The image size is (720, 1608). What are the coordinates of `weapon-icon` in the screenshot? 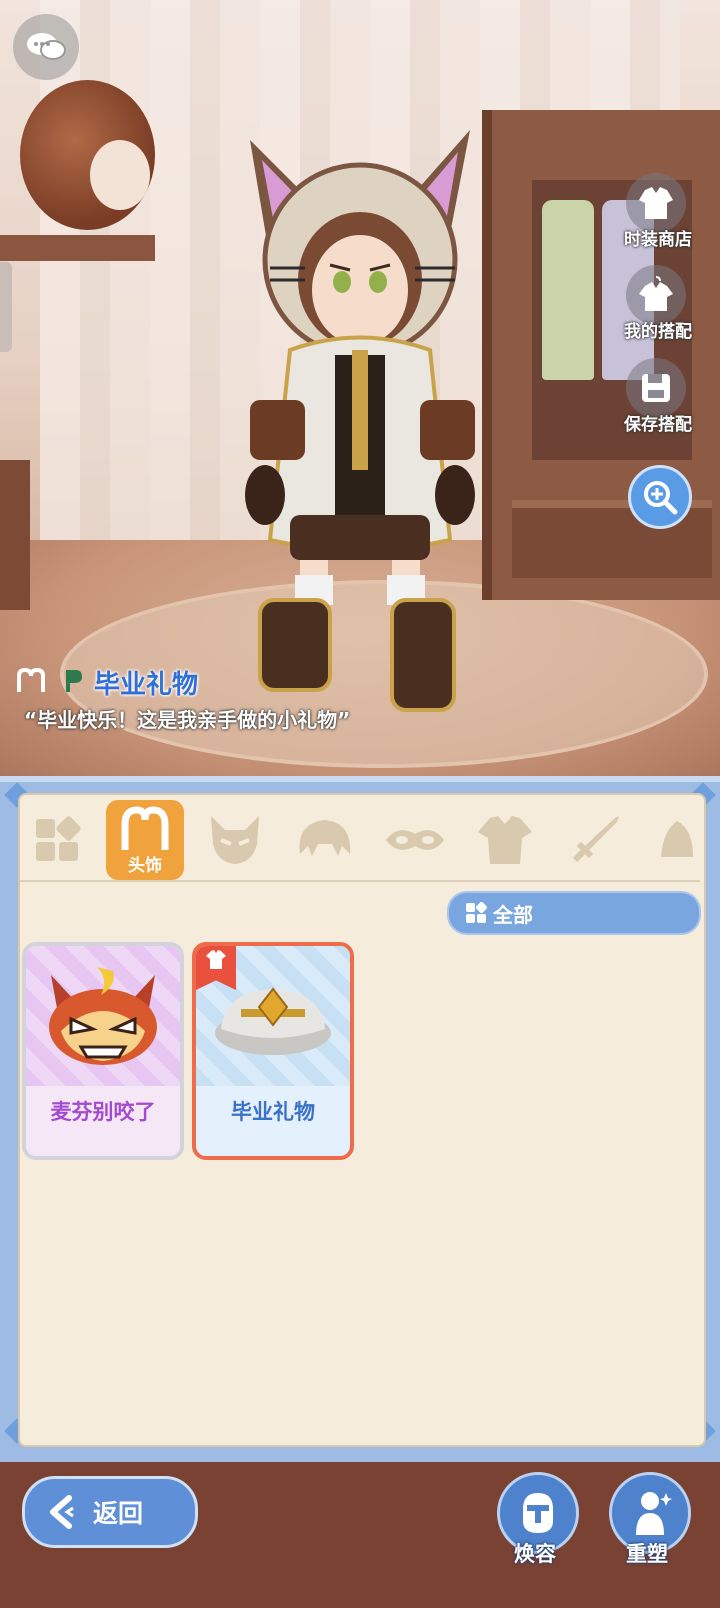 It's located at (595, 839).